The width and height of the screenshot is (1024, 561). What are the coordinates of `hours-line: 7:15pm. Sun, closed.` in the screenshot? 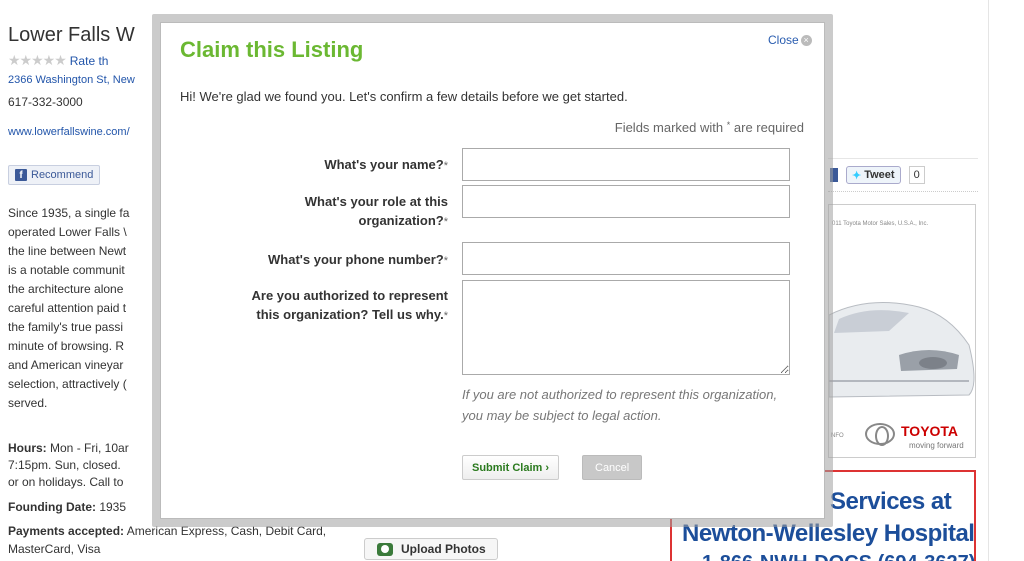 It's located at (64, 465).